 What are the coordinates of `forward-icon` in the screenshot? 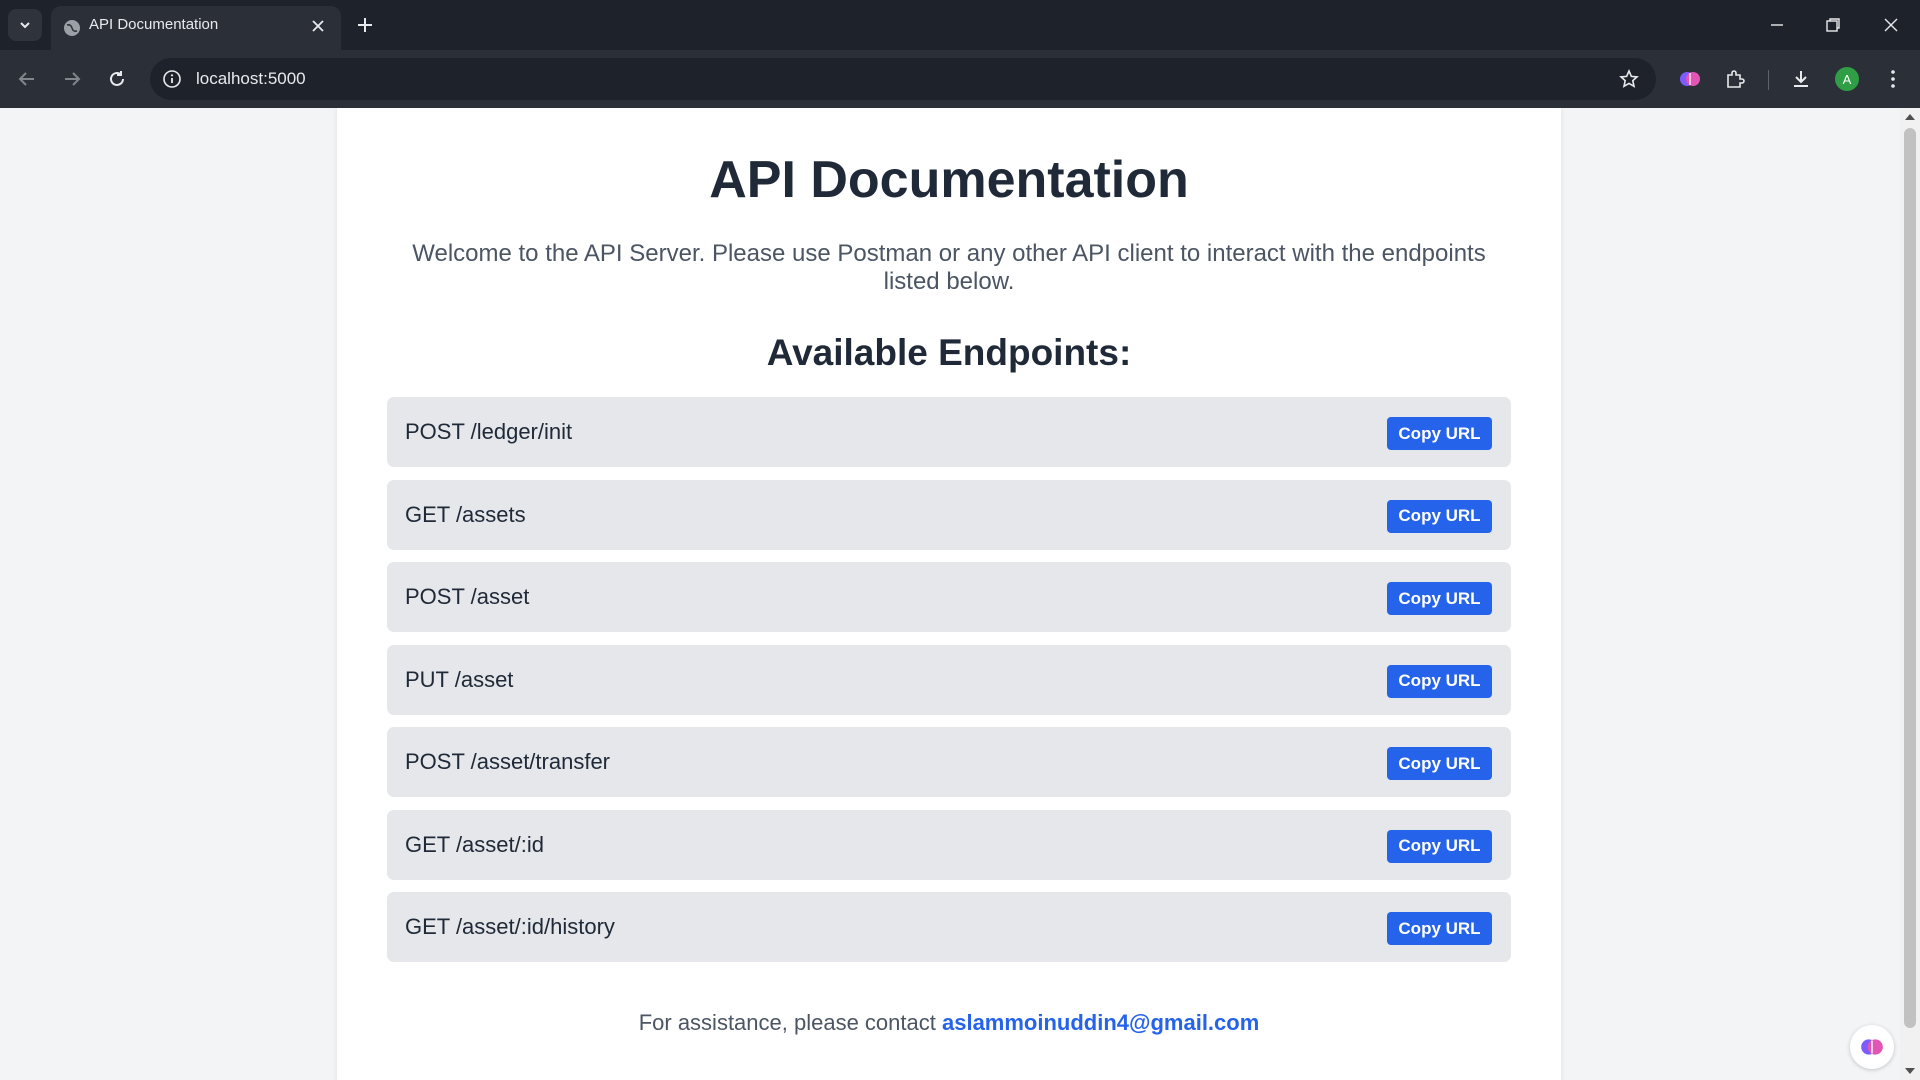 It's located at (72, 79).